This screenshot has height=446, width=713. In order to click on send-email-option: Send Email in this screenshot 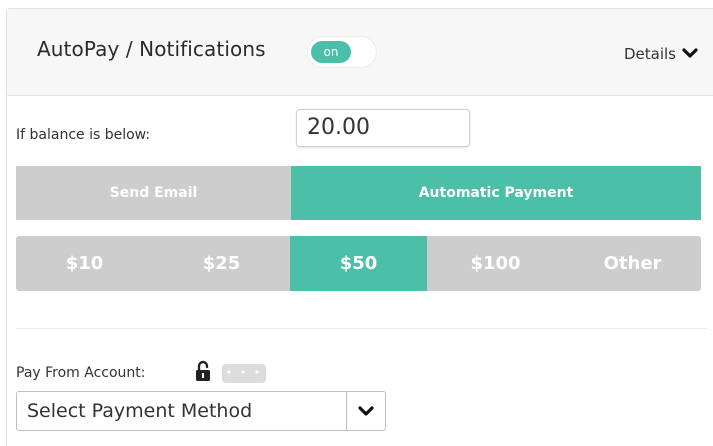, I will do `click(153, 193)`.